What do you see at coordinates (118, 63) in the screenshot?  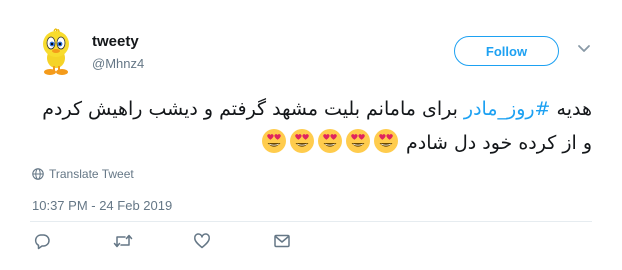 I see `user-handle: @Mhnz4` at bounding box center [118, 63].